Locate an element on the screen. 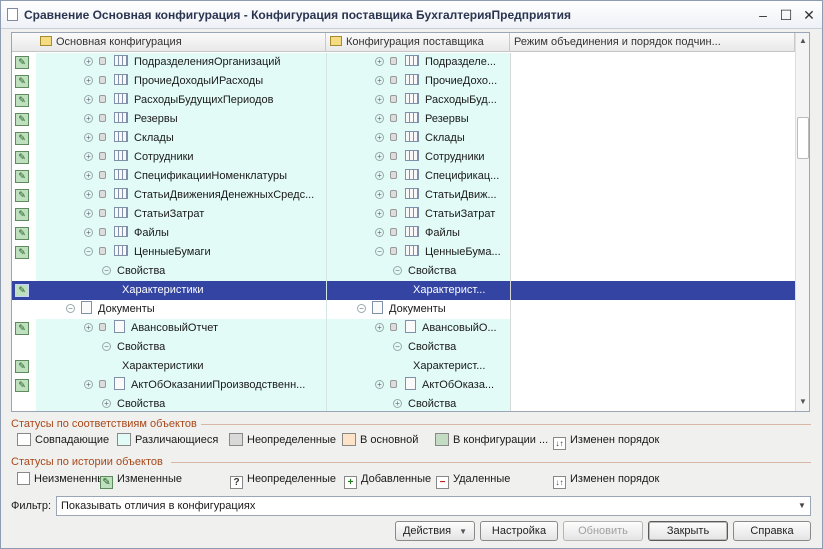  main-config-cell: + РасходыБудущихПериодов is located at coordinates (181, 100).